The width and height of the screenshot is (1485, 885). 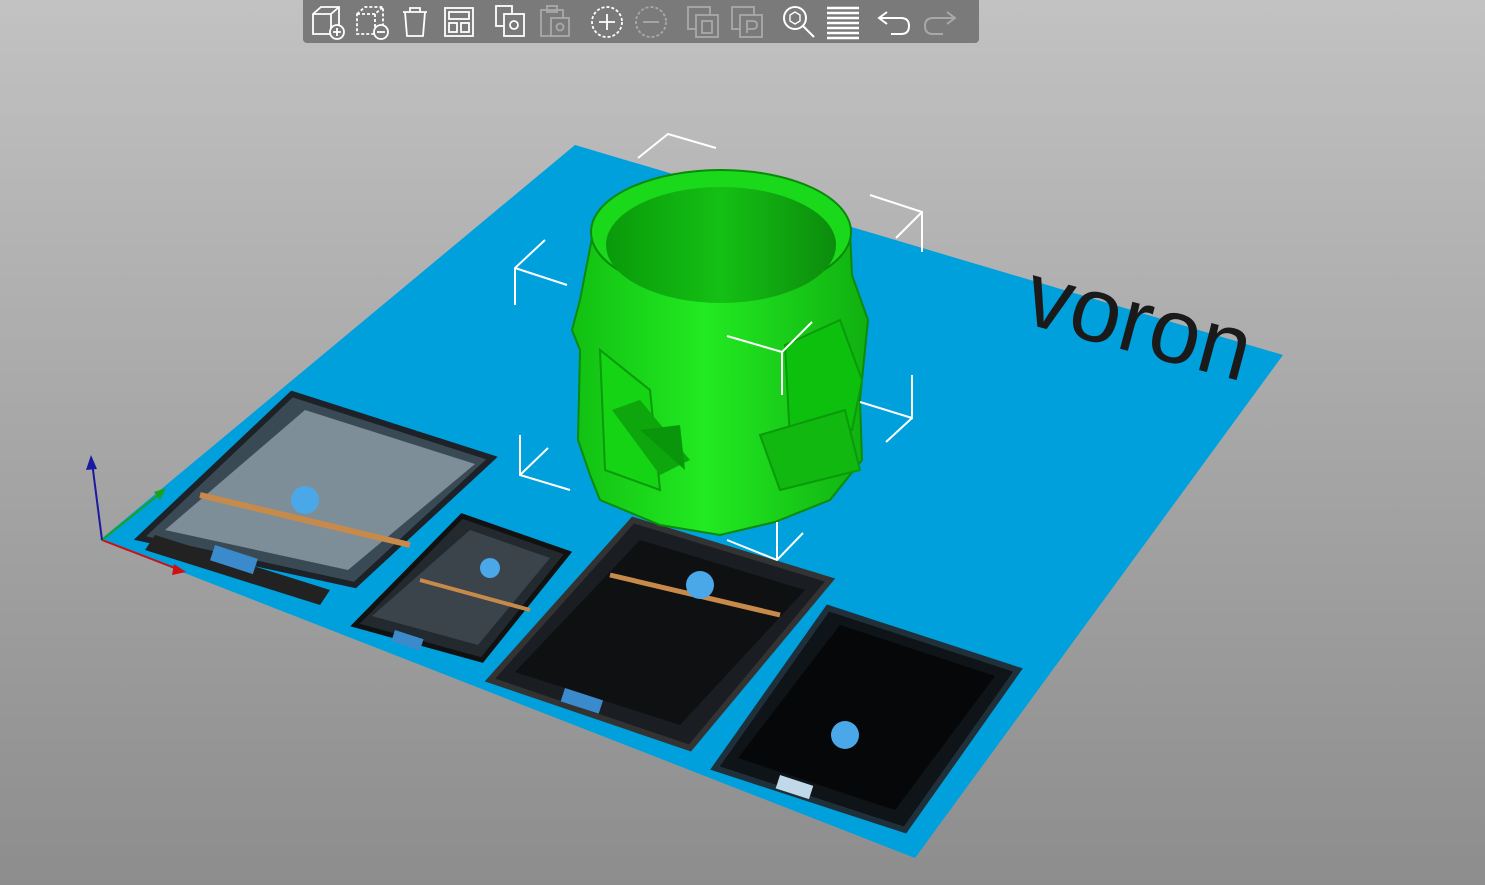 I want to click on redo-button, so click(x=939, y=21).